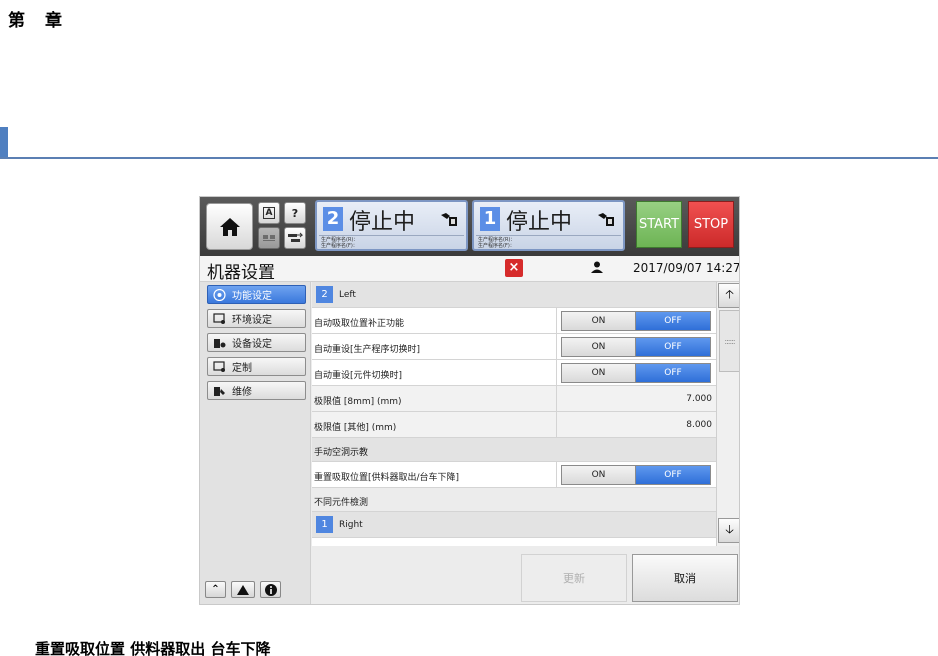 The height and width of the screenshot is (656, 938). What do you see at coordinates (514, 450) in the screenshot?
I see `section-header-manual-teach: 手动空洞示教` at bounding box center [514, 450].